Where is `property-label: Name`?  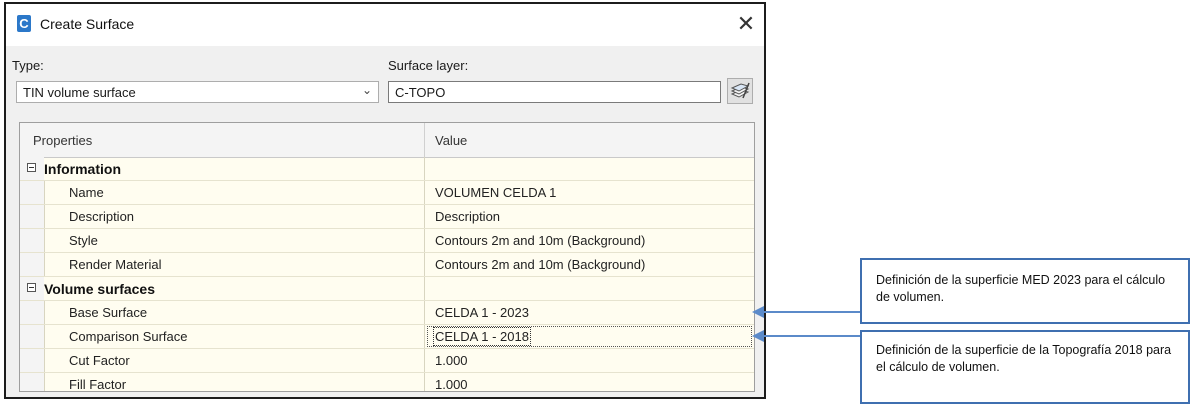 property-label: Name is located at coordinates (86, 192).